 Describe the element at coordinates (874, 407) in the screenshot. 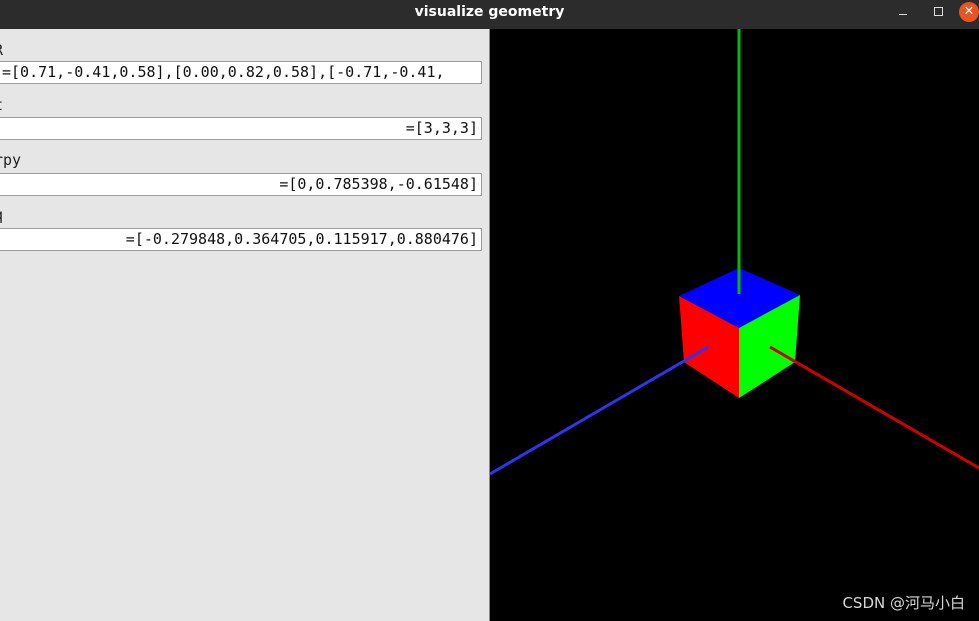

I see `x-axis` at that location.